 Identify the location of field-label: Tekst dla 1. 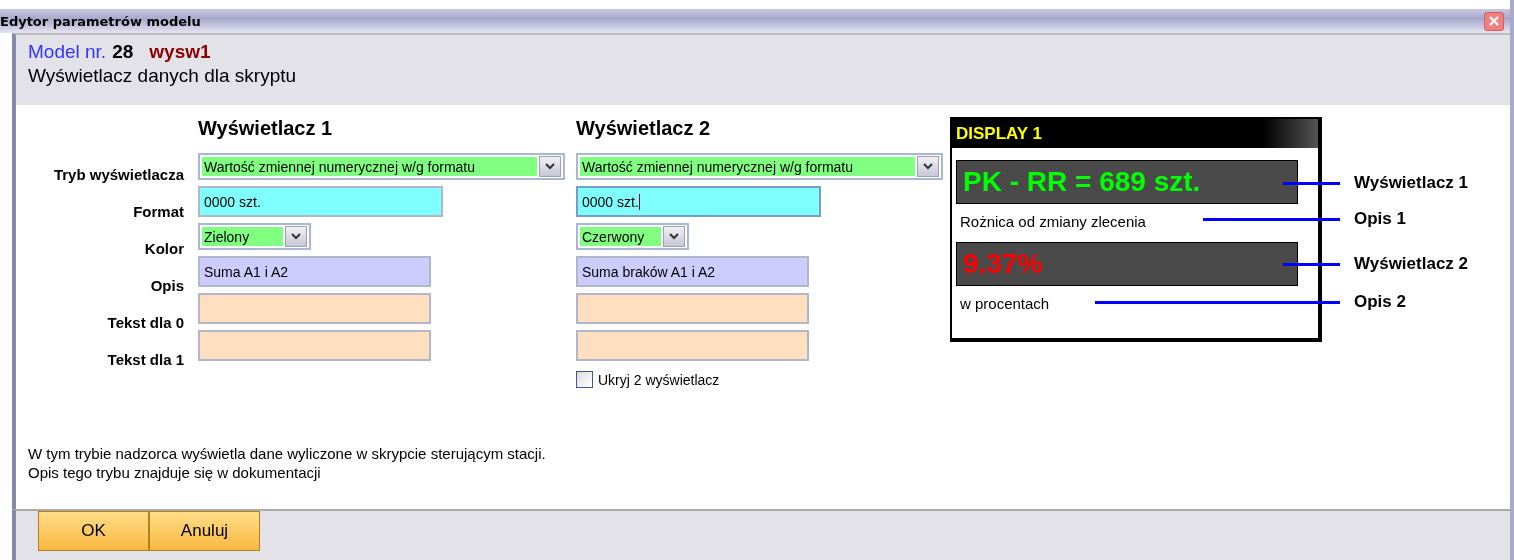
(145, 360).